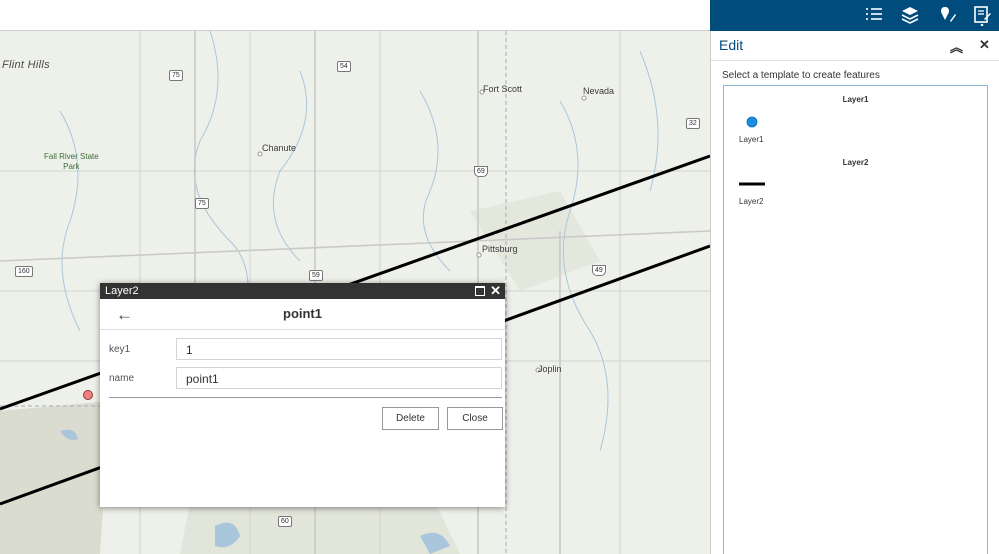 This screenshot has width=999, height=554. Describe the element at coordinates (855, 60) in the screenshot. I see `panel-divider` at that location.